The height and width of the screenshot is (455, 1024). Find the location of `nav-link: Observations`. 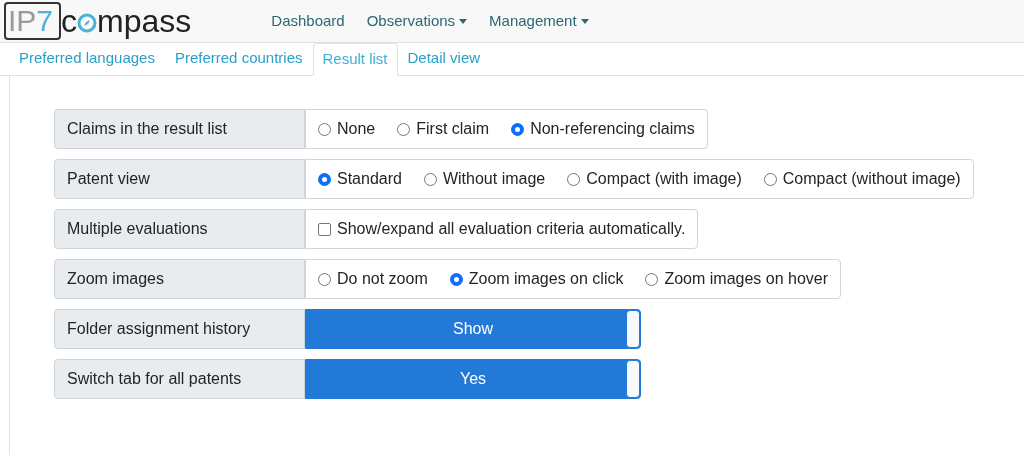

nav-link: Observations is located at coordinates (417, 21).